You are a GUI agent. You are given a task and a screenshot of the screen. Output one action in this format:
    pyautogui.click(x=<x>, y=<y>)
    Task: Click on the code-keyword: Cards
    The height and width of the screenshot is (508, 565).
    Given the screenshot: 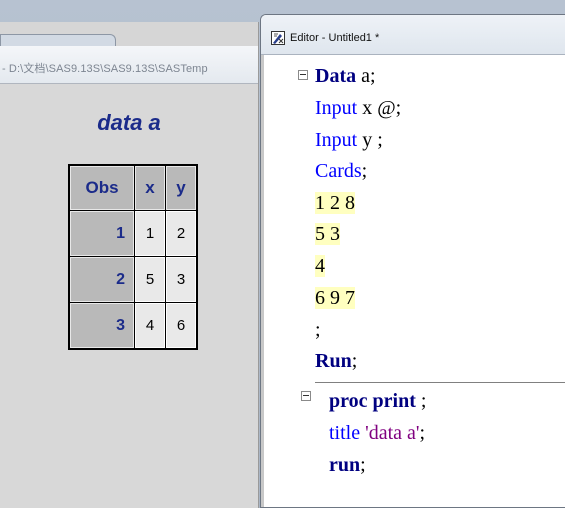 What is the action you would take?
    pyautogui.click(x=338, y=171)
    